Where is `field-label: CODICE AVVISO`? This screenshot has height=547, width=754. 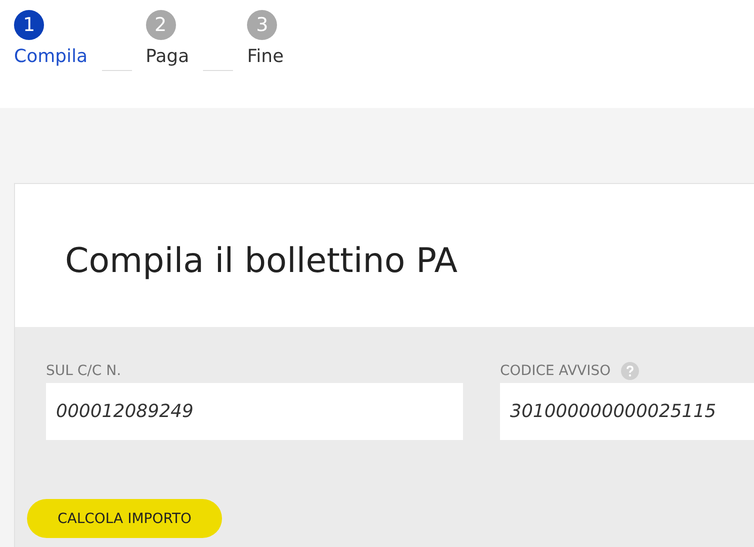
field-label: CODICE AVVISO is located at coordinates (555, 371).